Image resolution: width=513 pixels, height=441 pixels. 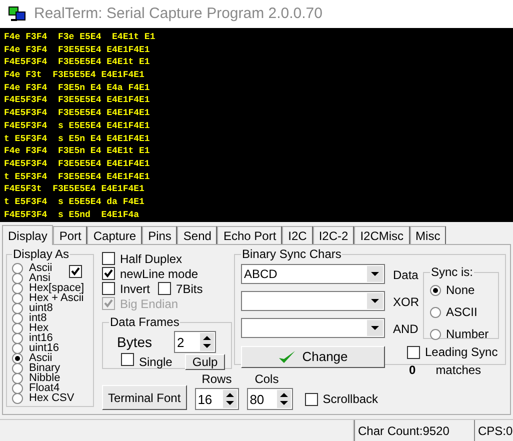 I want to click on option-label: Float4, so click(x=44, y=388).